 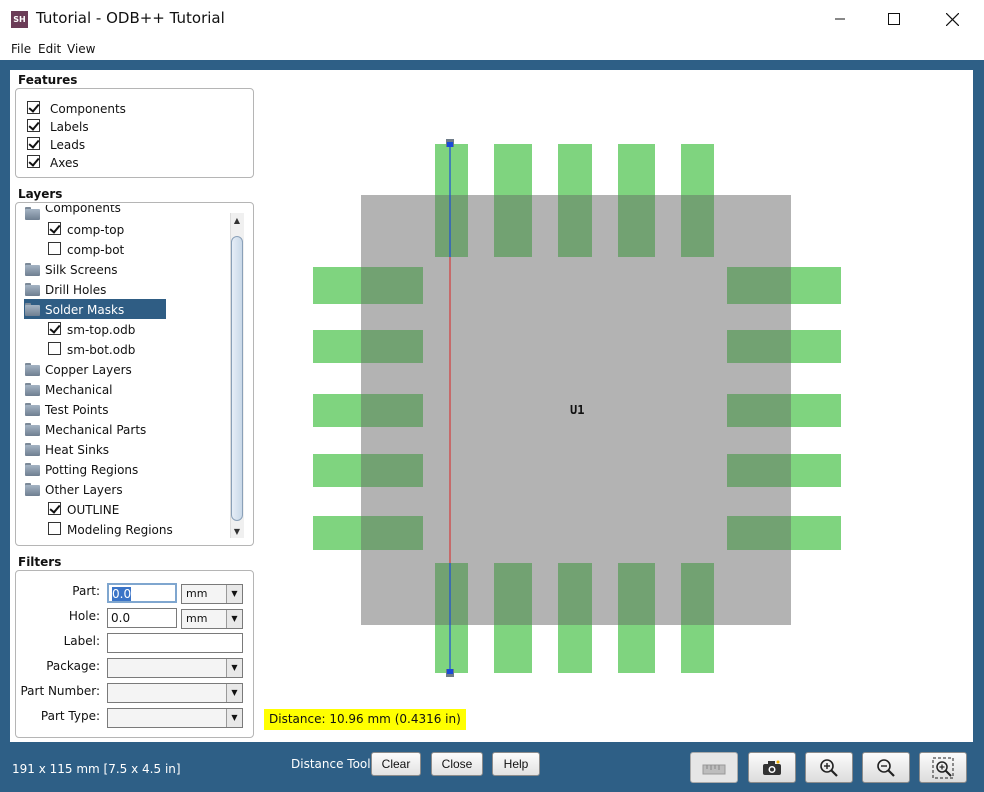 What do you see at coordinates (95, 430) in the screenshot?
I see `tree-item-mechanical-parts: Mechanical Parts` at bounding box center [95, 430].